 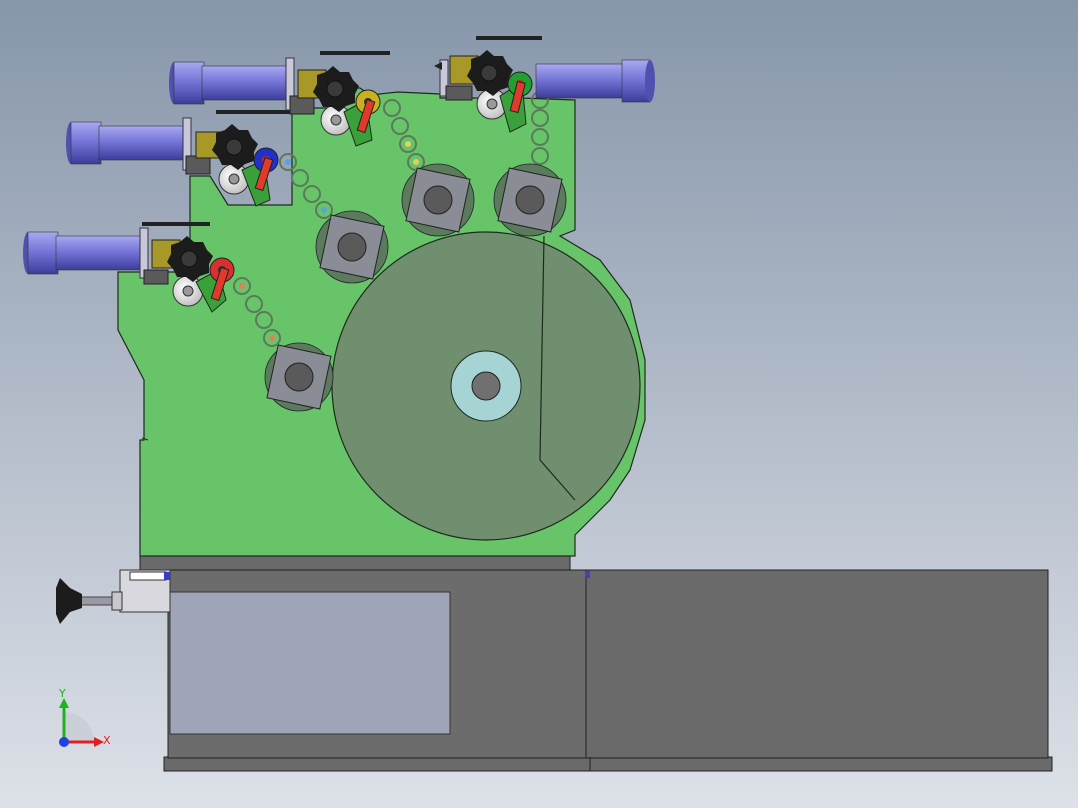 I want to click on main-drum, so click(x=486, y=386).